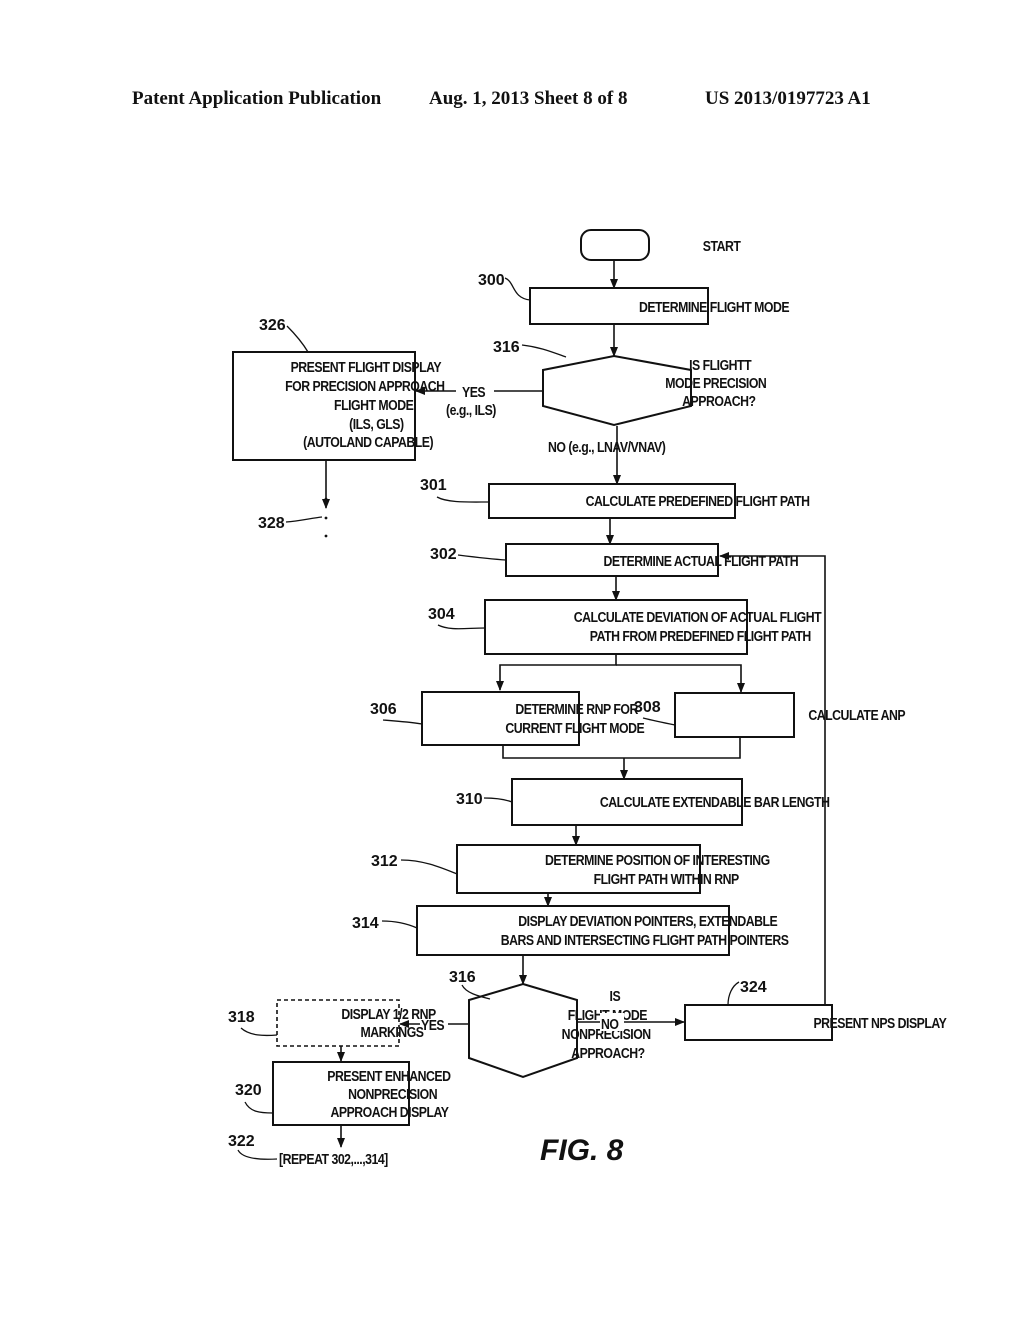  I want to click on decision-316a-line3: APPROACH?, so click(719, 401).